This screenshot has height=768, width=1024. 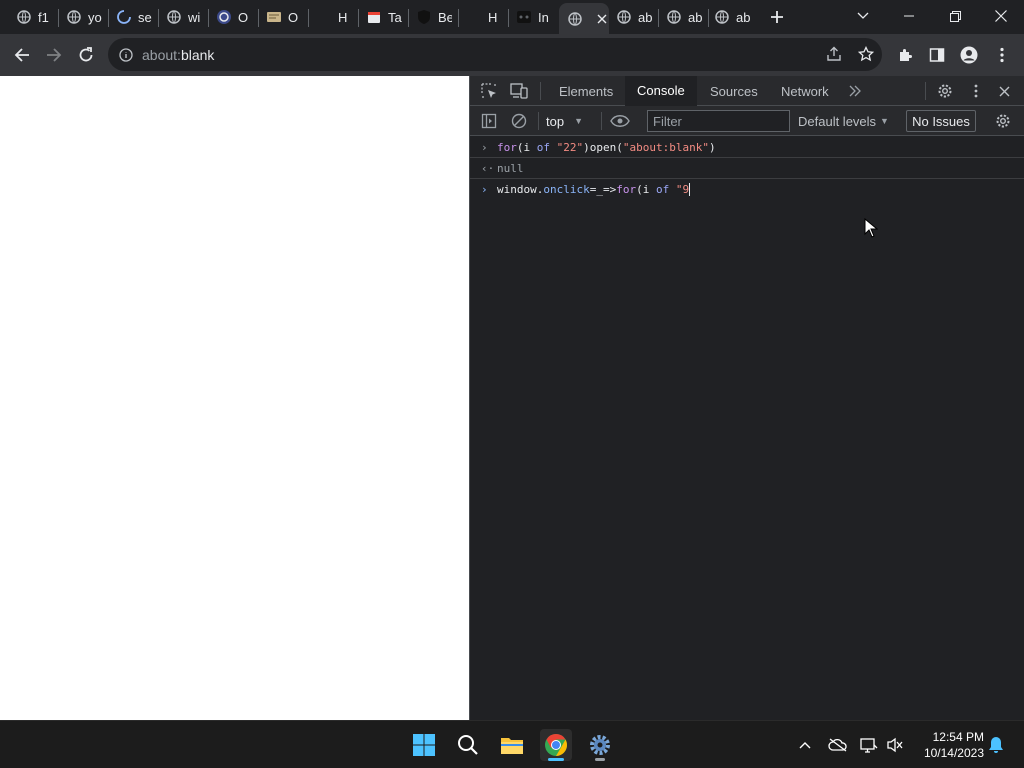 I want to click on tab-network: Network, so click(x=805, y=91).